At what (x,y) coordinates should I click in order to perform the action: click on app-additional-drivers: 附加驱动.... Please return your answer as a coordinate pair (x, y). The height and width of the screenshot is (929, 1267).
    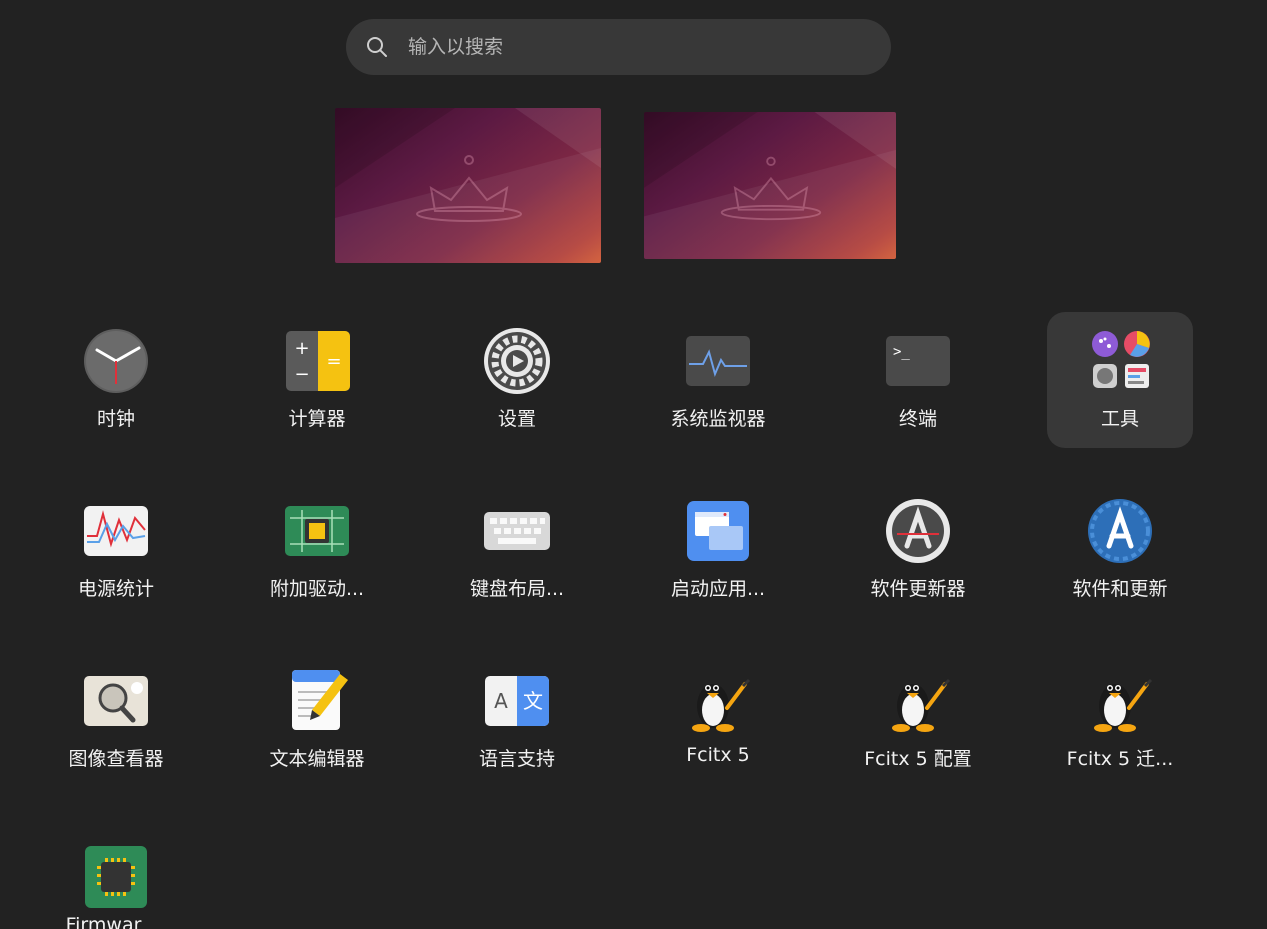
    Looking at the image, I should click on (317, 550).